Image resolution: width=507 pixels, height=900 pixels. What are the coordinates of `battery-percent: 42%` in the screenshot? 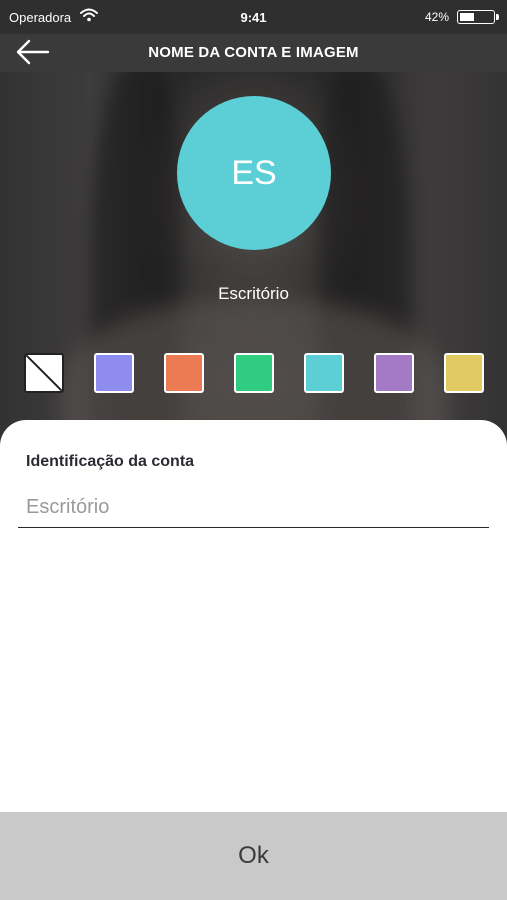 It's located at (436, 17).